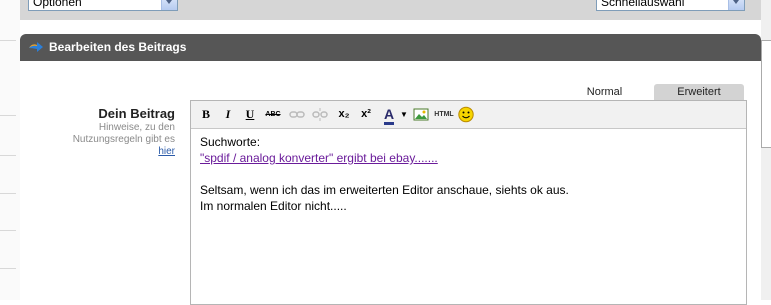  Describe the element at coordinates (273, 114) in the screenshot. I see `strikethrough-button: ABC` at that location.